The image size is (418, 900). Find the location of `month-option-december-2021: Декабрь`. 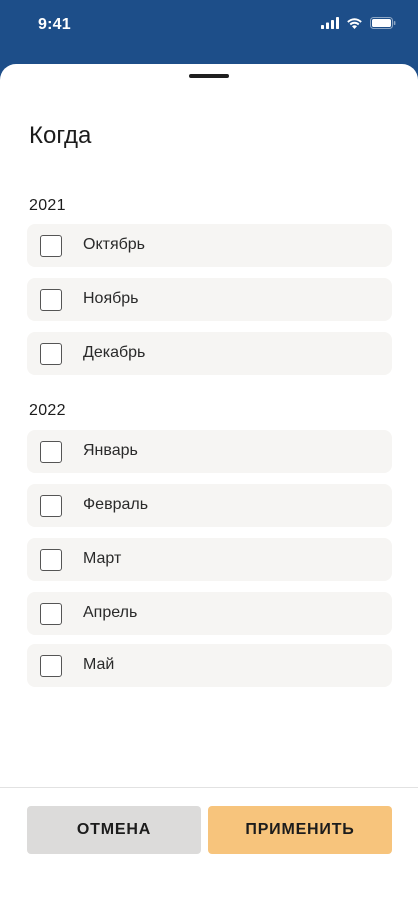

month-option-december-2021: Декабрь is located at coordinates (209, 353).